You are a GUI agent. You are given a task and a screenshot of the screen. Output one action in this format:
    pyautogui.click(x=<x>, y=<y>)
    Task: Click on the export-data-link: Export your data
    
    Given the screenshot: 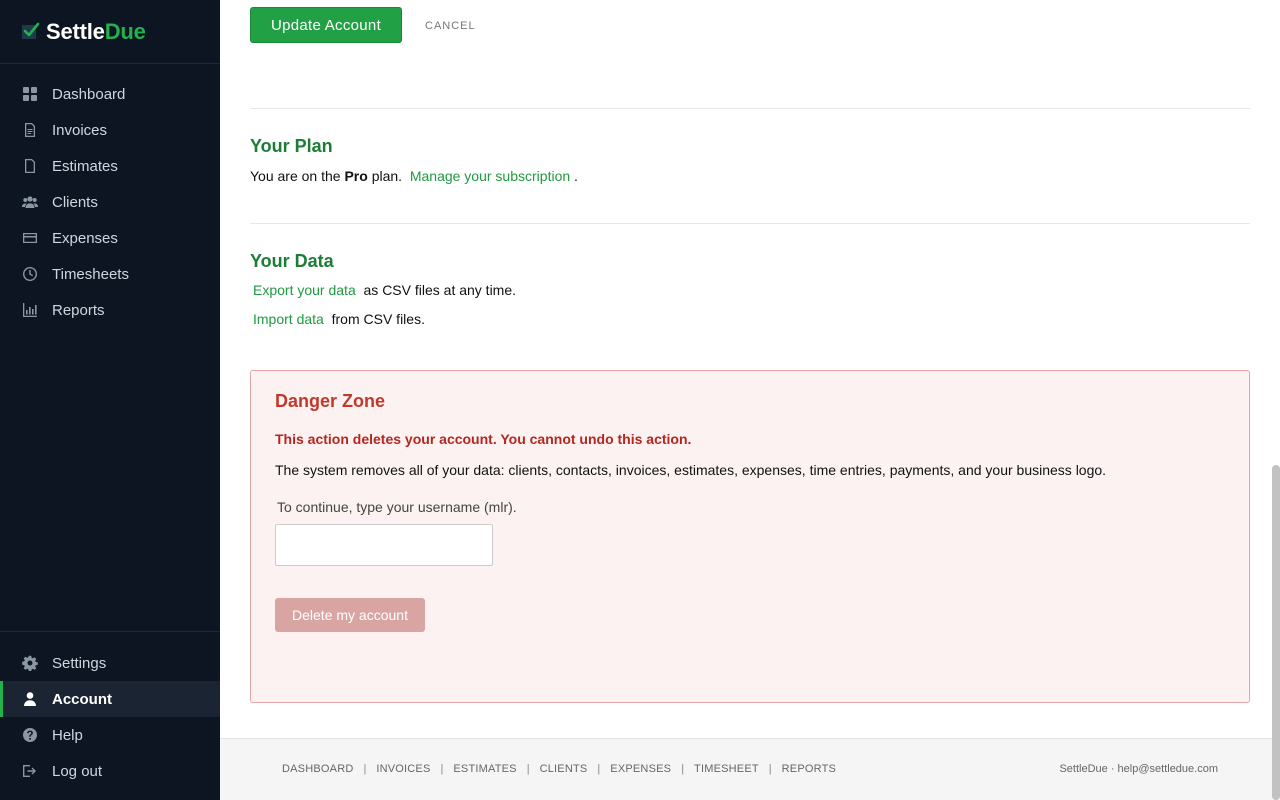 What is the action you would take?
    pyautogui.click(x=304, y=290)
    